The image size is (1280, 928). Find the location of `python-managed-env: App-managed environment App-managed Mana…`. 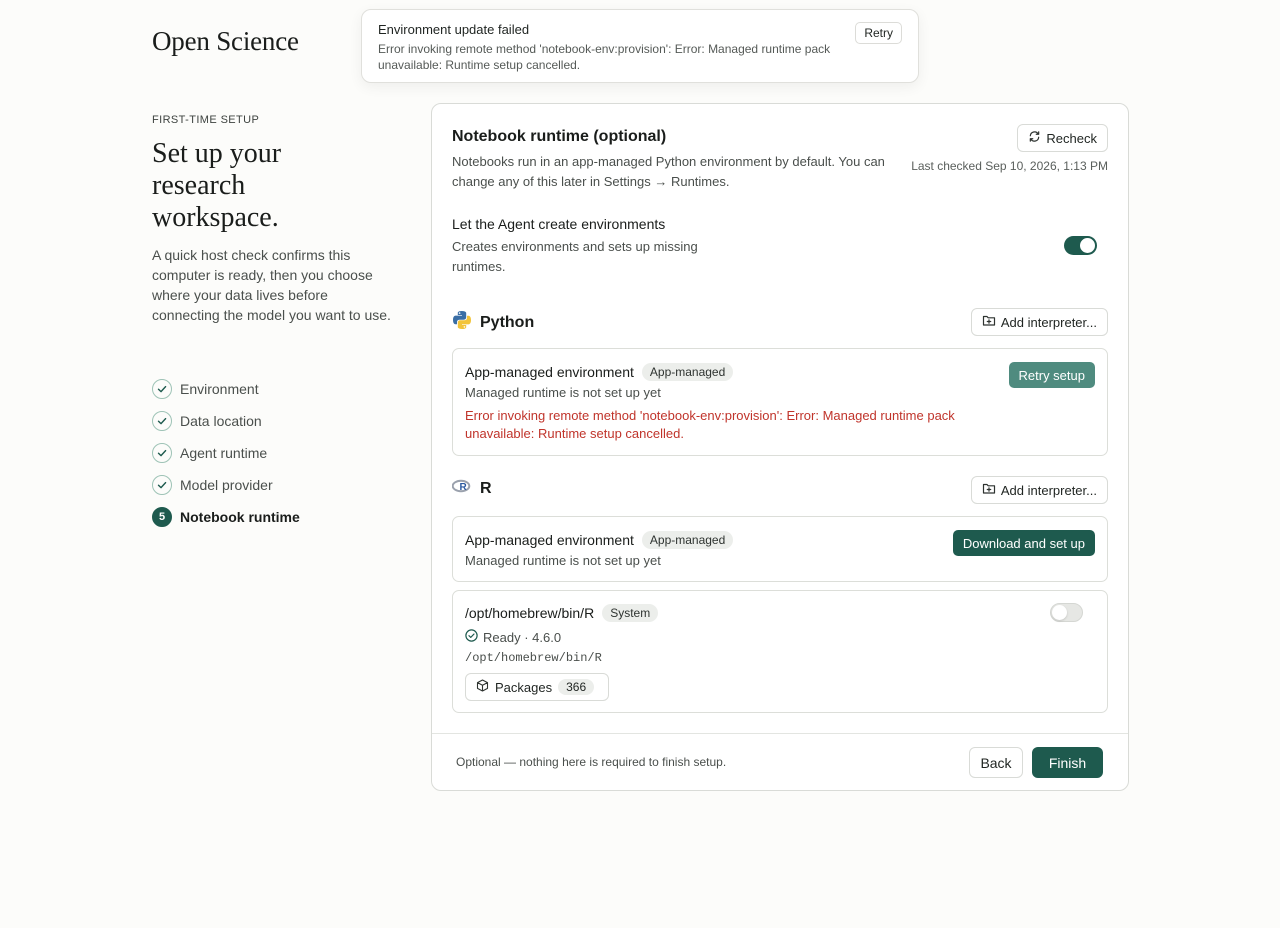

python-managed-env: App-managed environment App-managed Mana… is located at coordinates (780, 402).